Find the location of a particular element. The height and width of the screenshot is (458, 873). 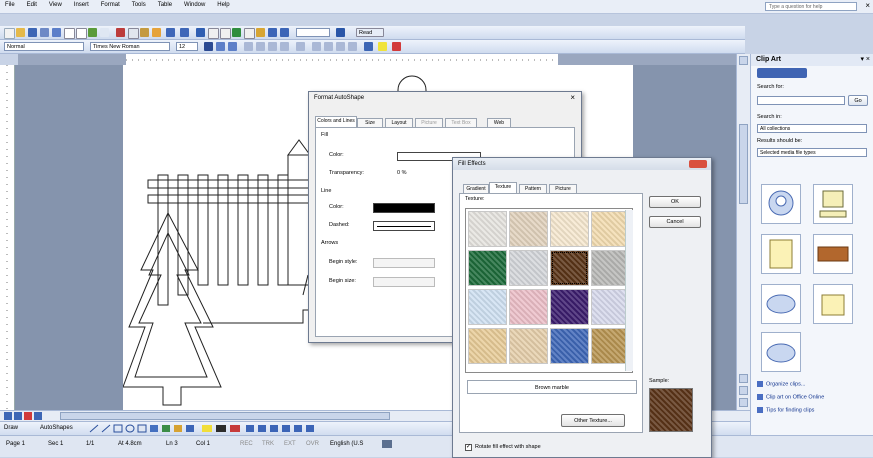

clip-result-person is located at coordinates (781, 204).